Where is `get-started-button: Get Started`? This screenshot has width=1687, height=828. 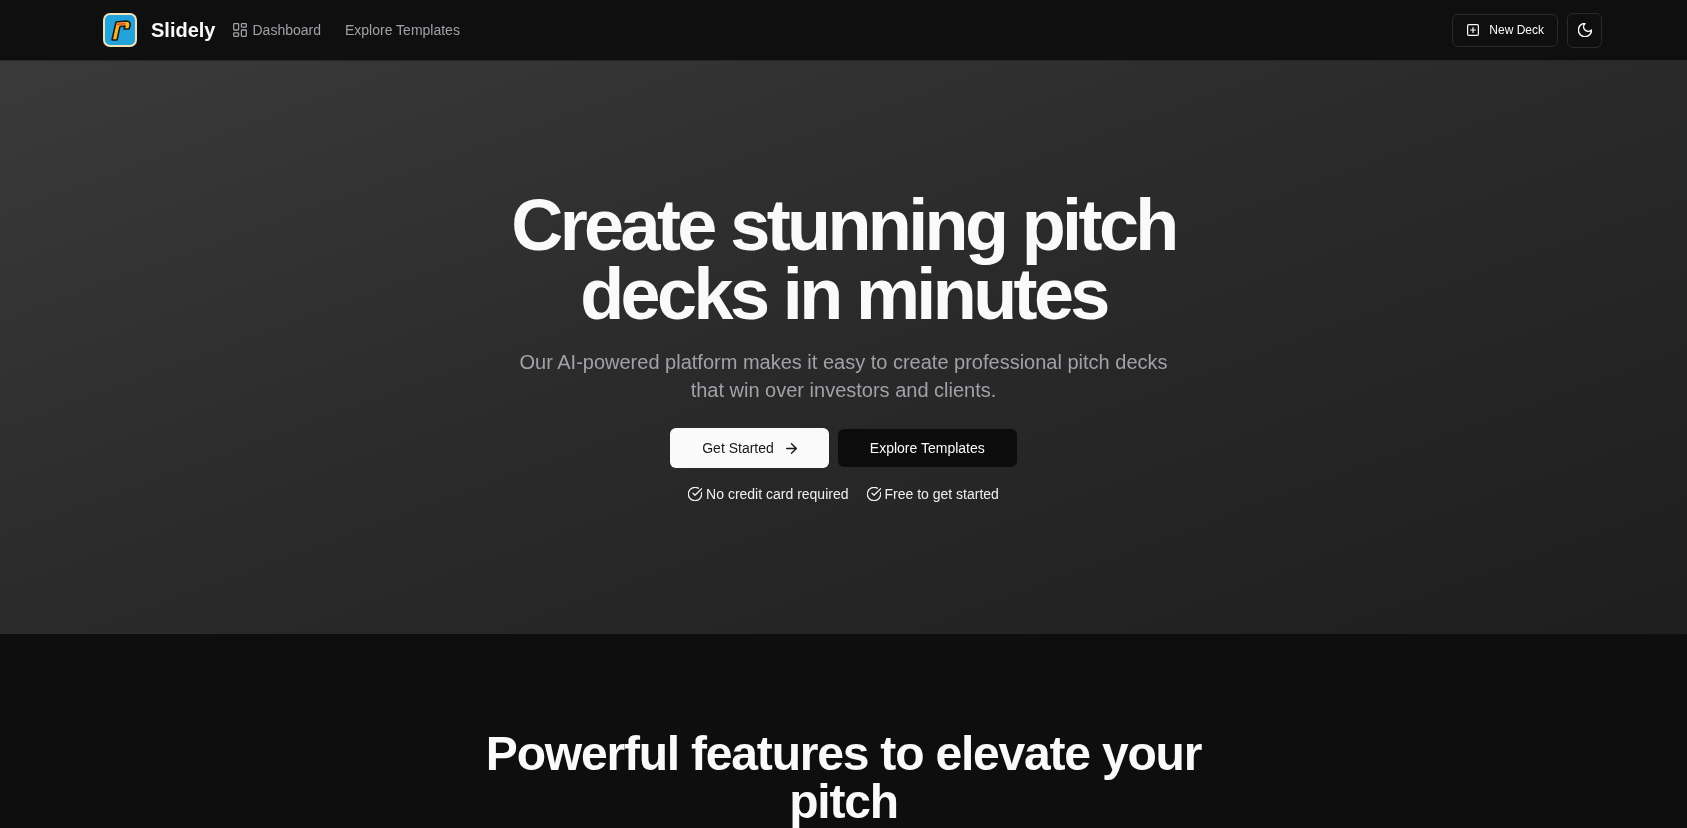 get-started-button: Get Started is located at coordinates (749, 448).